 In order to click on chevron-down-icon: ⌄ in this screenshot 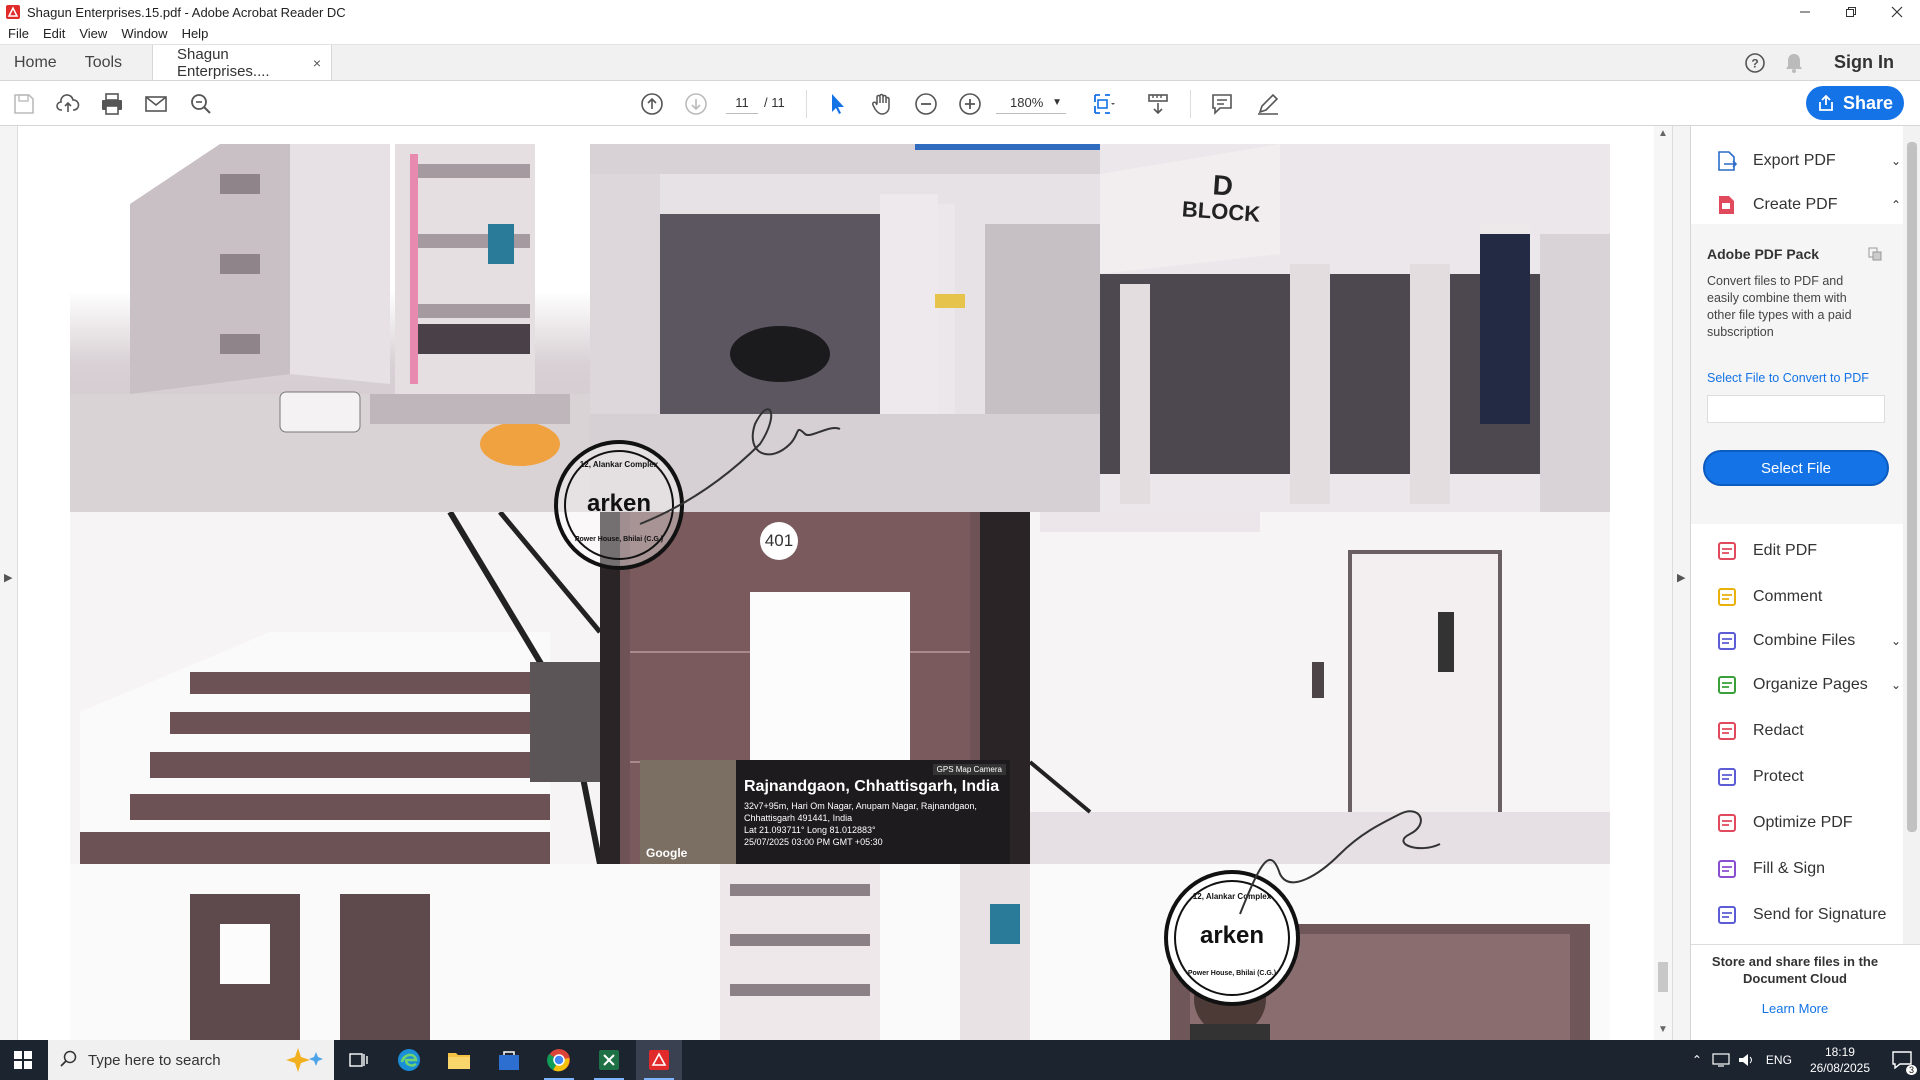, I will do `click(1895, 685)`.